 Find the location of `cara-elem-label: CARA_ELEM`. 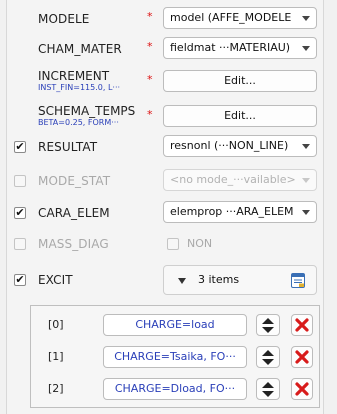

cara-elem-label: CARA_ELEM is located at coordinates (74, 213).